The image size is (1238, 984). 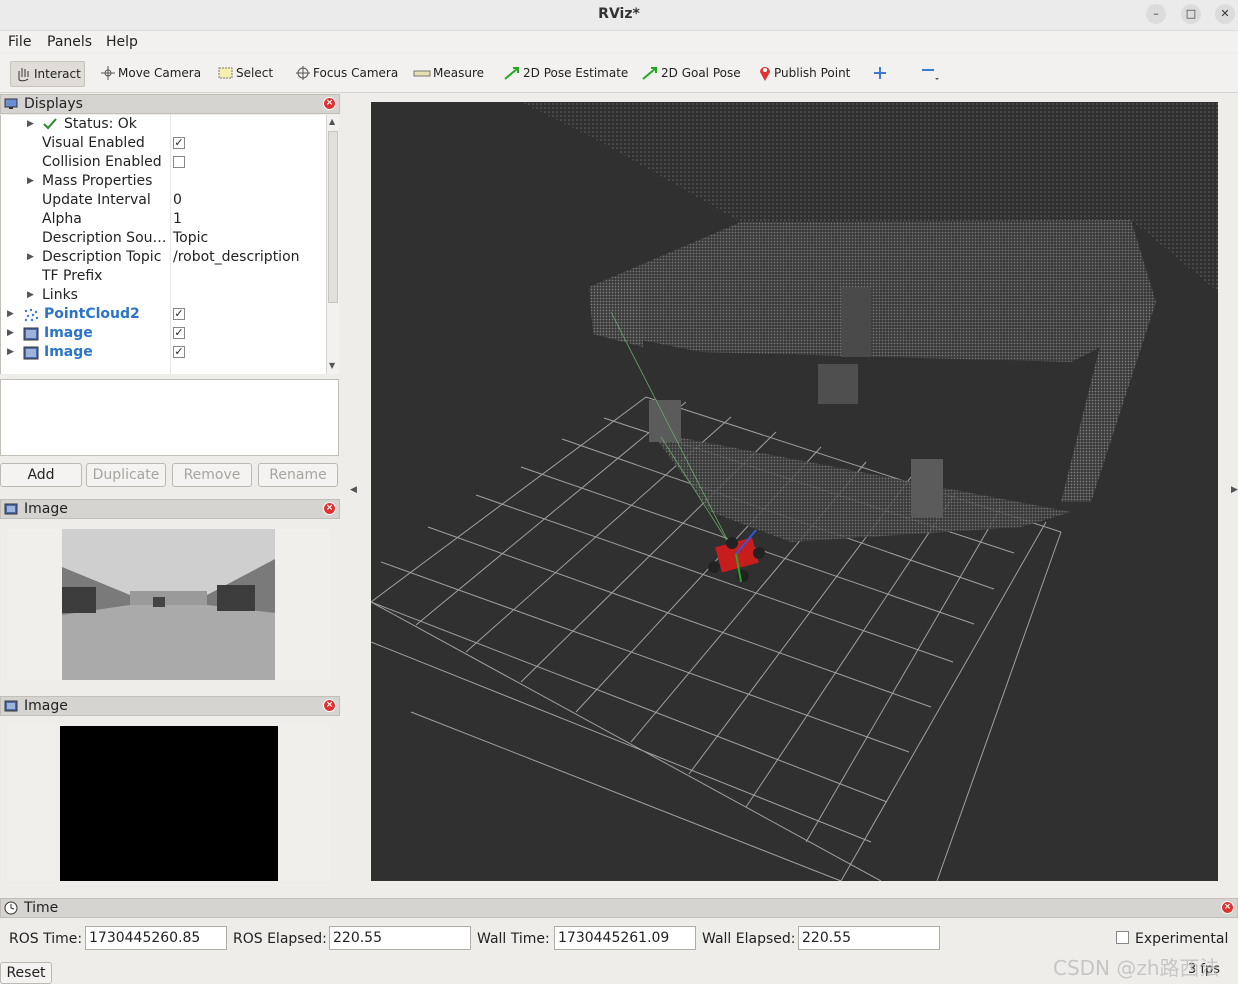 What do you see at coordinates (164, 276) in the screenshot?
I see `tree-row-tf-prefix: TF Prefix` at bounding box center [164, 276].